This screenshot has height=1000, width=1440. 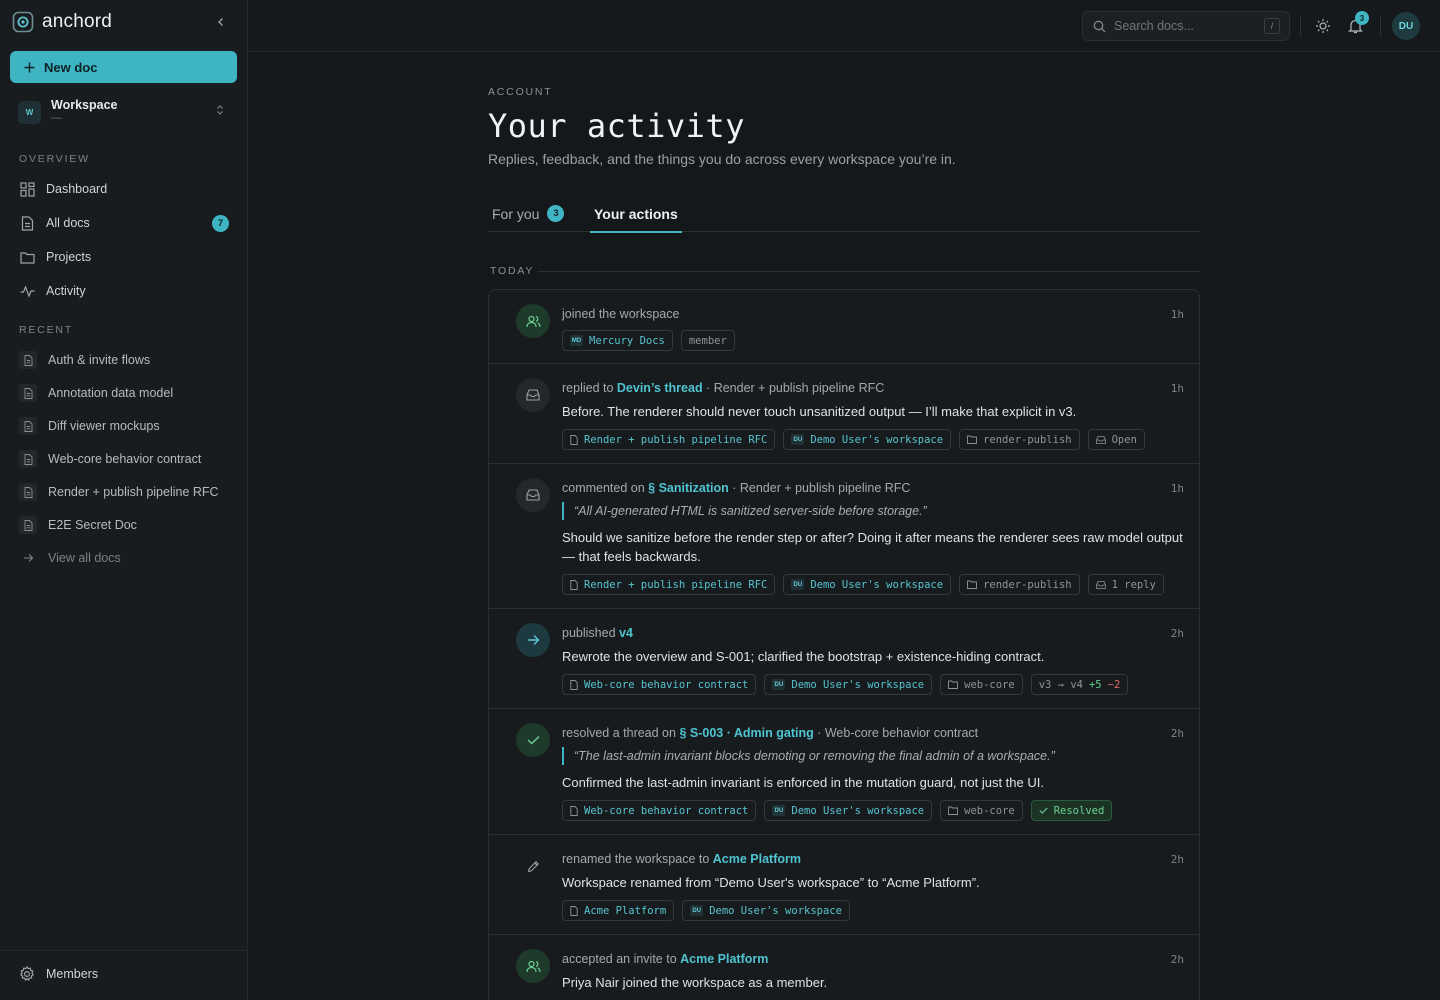 What do you see at coordinates (124, 189) in the screenshot?
I see `nav-dashboard: Dashboard` at bounding box center [124, 189].